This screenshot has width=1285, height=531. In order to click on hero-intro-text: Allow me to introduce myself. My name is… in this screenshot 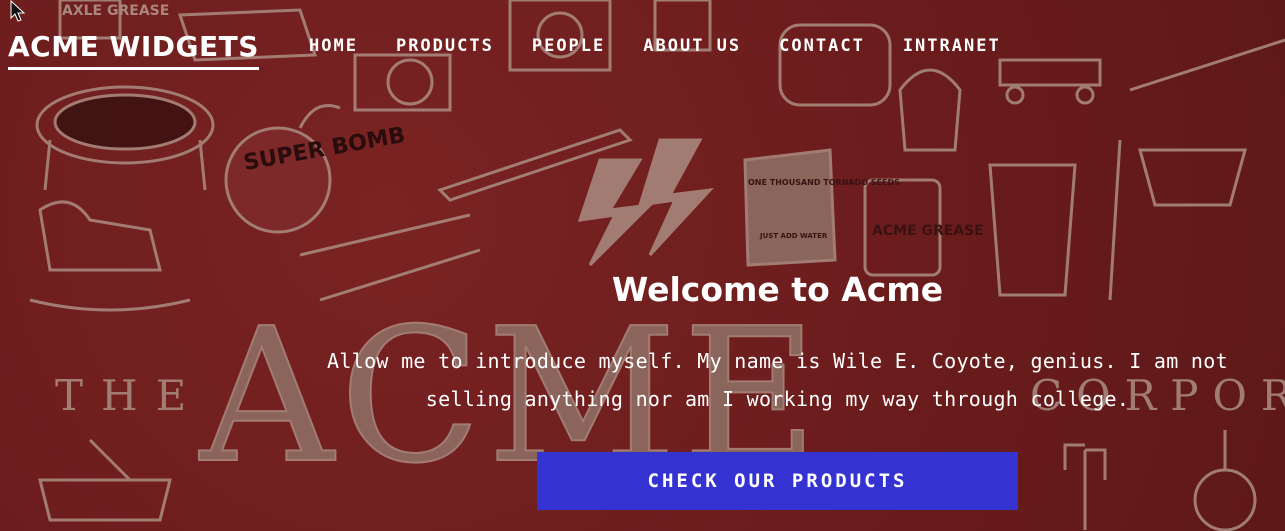, I will do `click(777, 380)`.